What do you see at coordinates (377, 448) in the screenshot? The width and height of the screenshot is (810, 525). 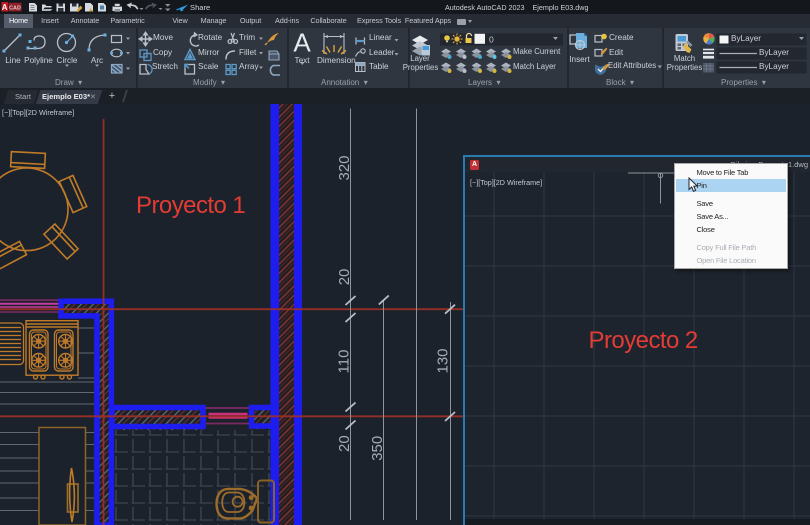 I see `svg-text: 350` at bounding box center [377, 448].